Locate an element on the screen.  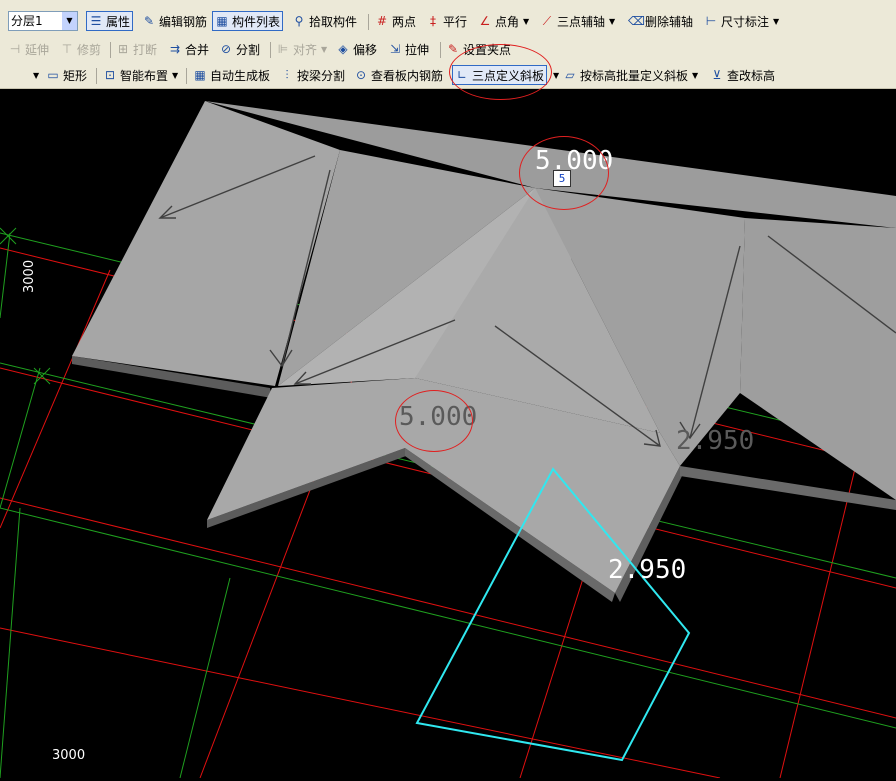
smart-layout-button: ⊡ 智能布置 ▼ is located at coordinates (140, 75).